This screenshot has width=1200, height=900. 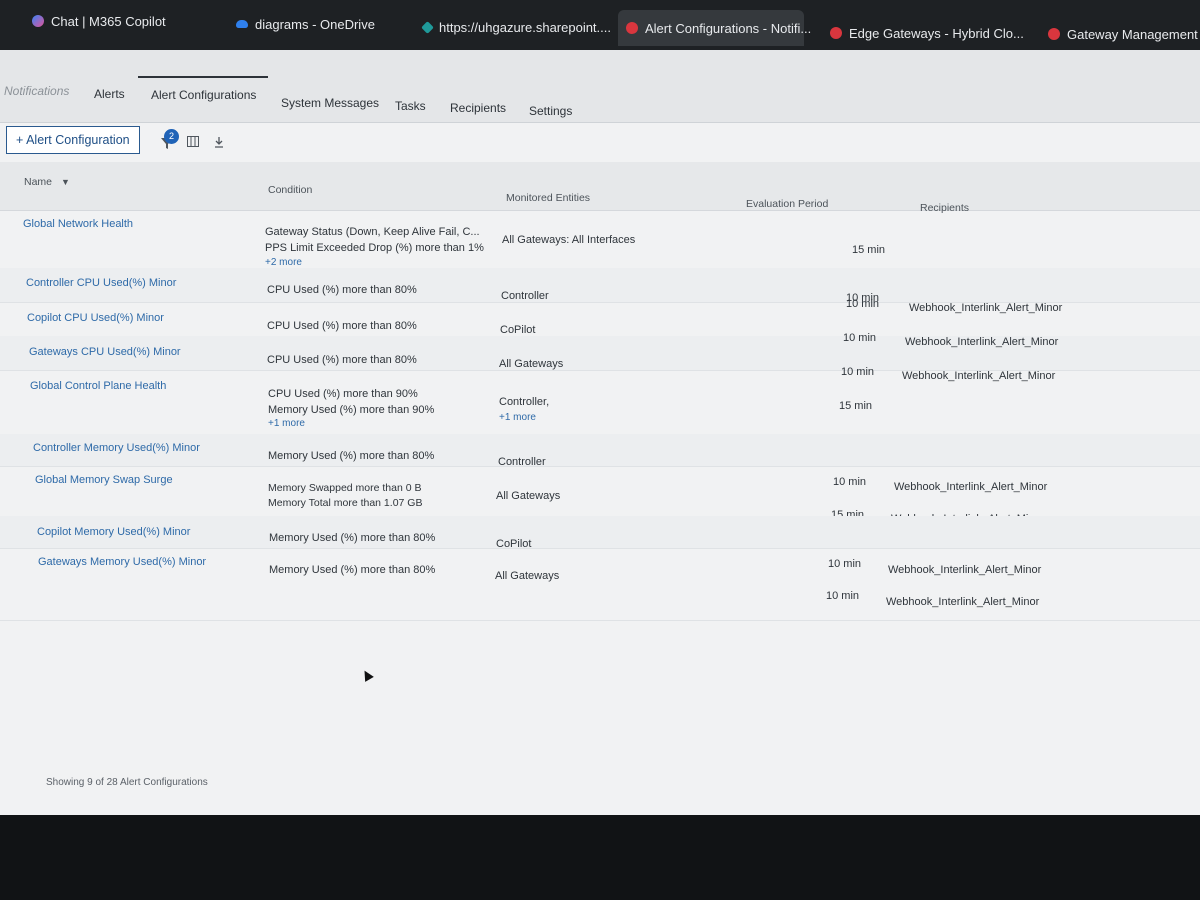 What do you see at coordinates (98, 386) in the screenshot?
I see `row-name-link: Global Control Plane Health` at bounding box center [98, 386].